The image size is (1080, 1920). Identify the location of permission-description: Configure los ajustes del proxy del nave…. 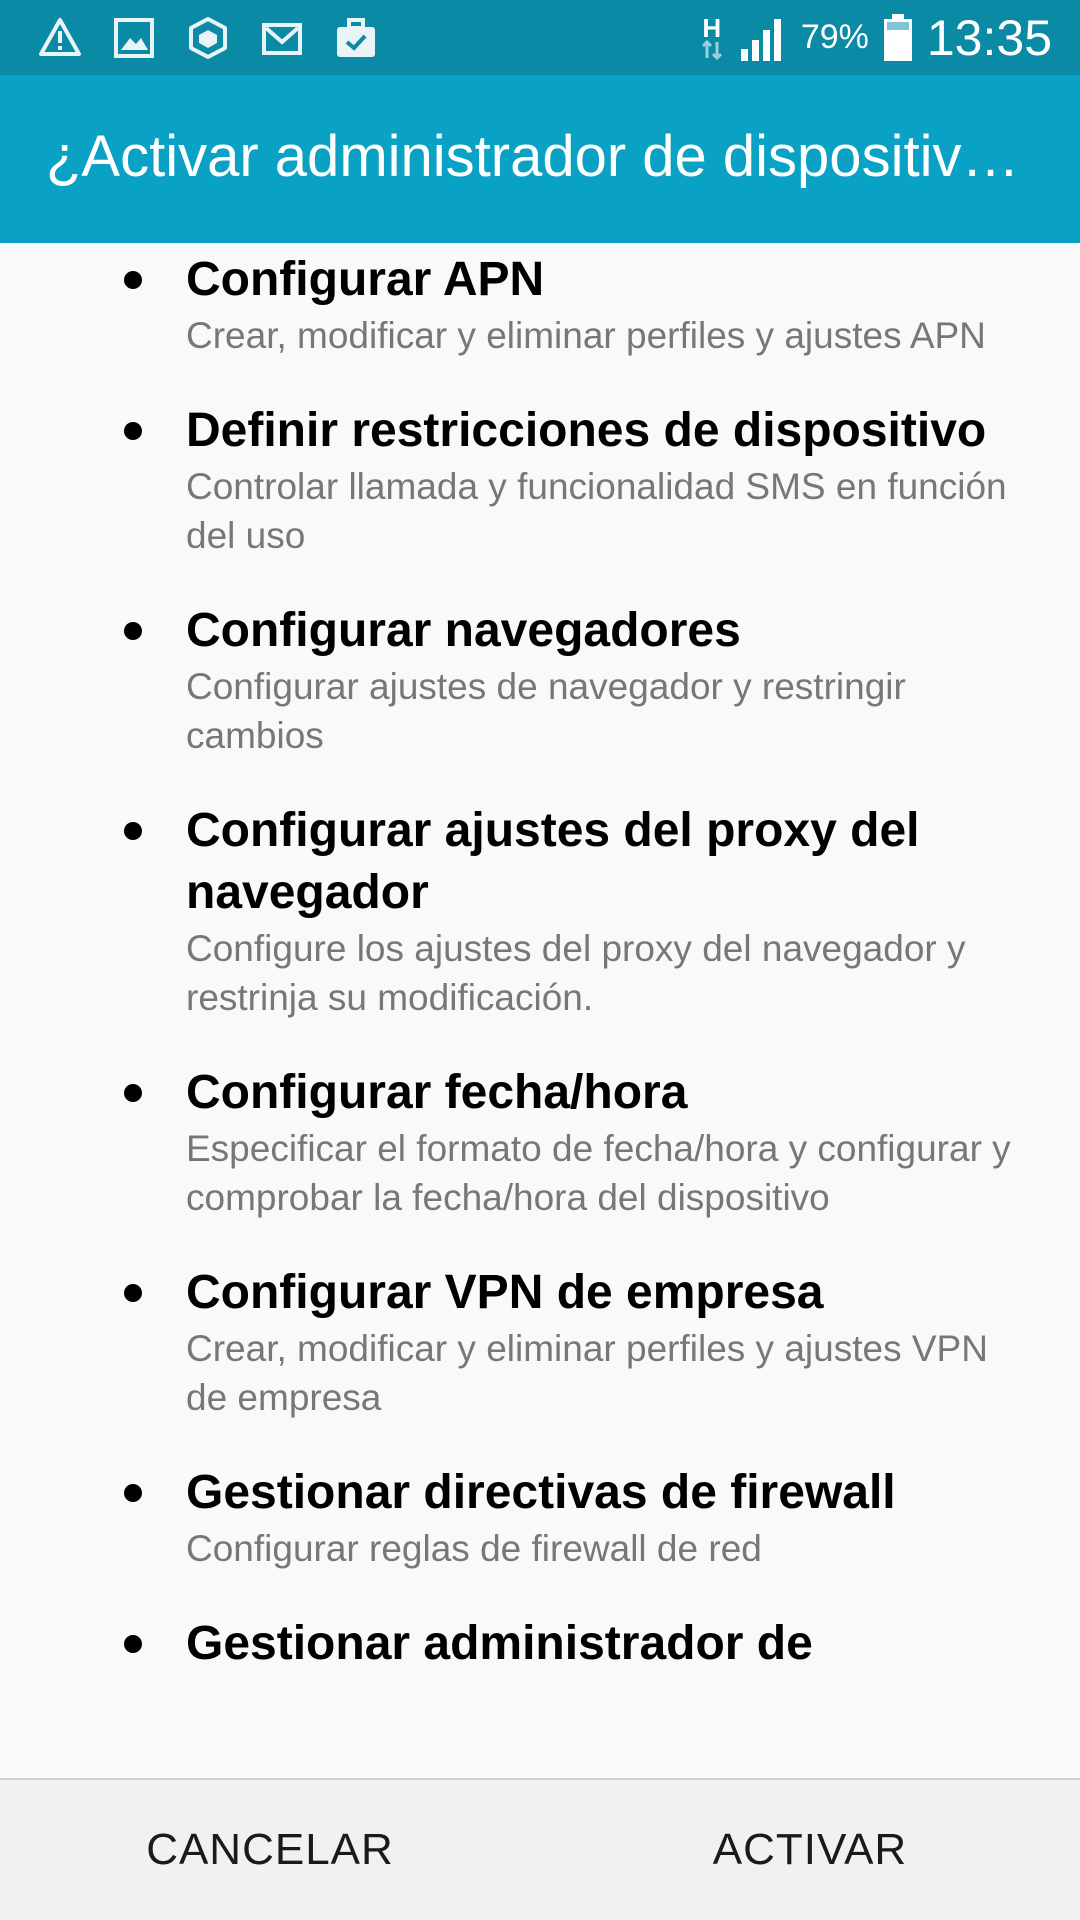
(576, 973).